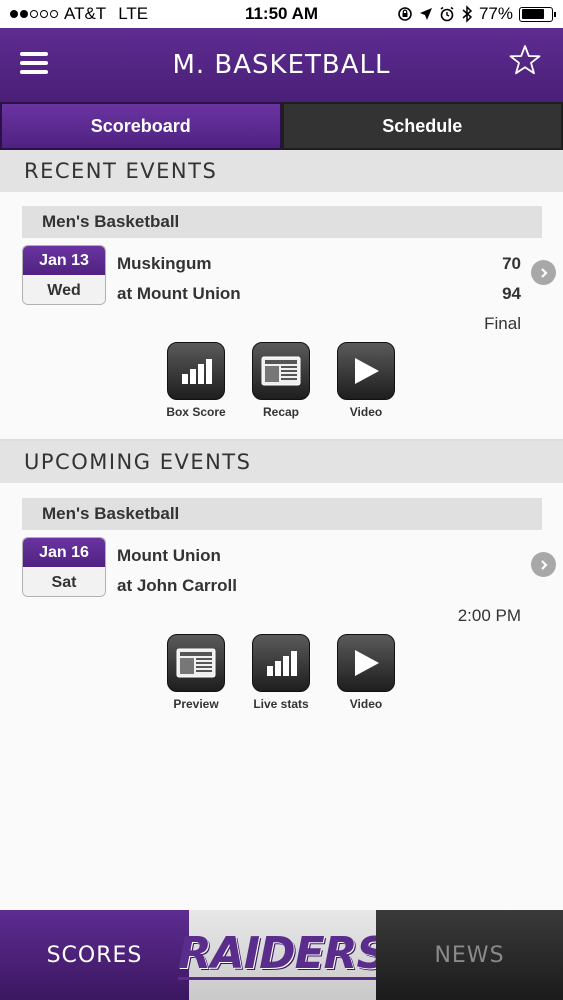 The height and width of the screenshot is (1000, 563). I want to click on nav-raiders-logo: RAIDERS, so click(282, 955).